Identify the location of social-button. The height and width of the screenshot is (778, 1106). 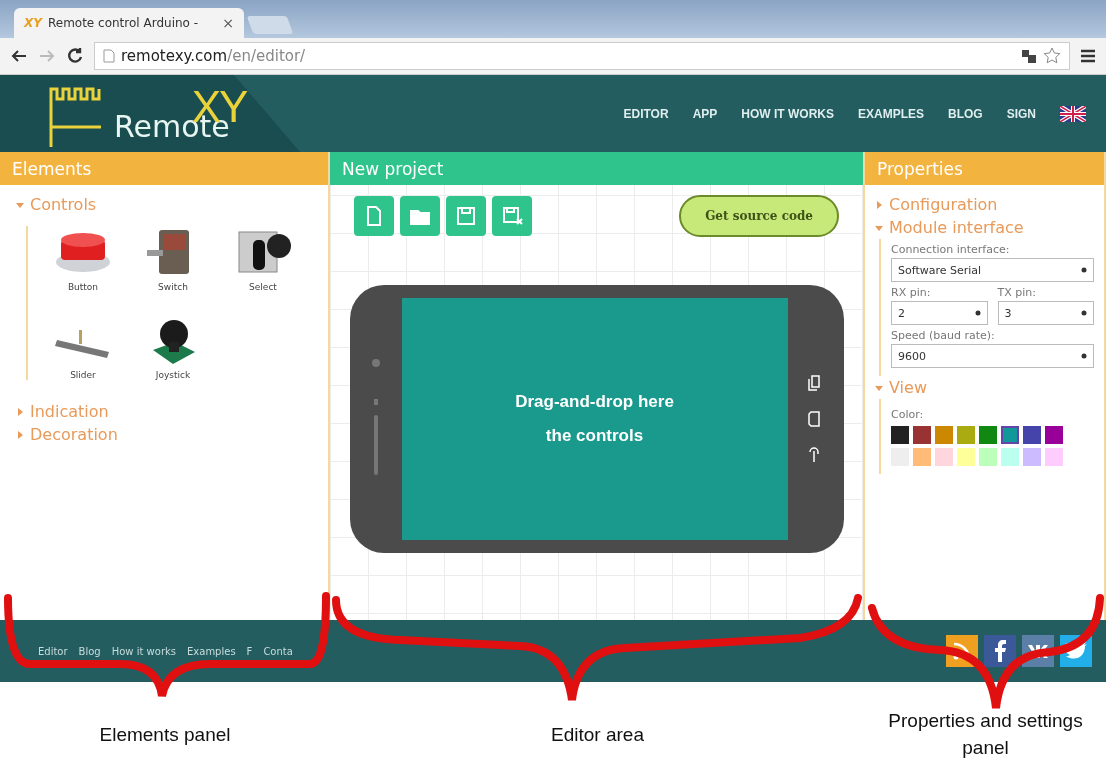
(1000, 651).